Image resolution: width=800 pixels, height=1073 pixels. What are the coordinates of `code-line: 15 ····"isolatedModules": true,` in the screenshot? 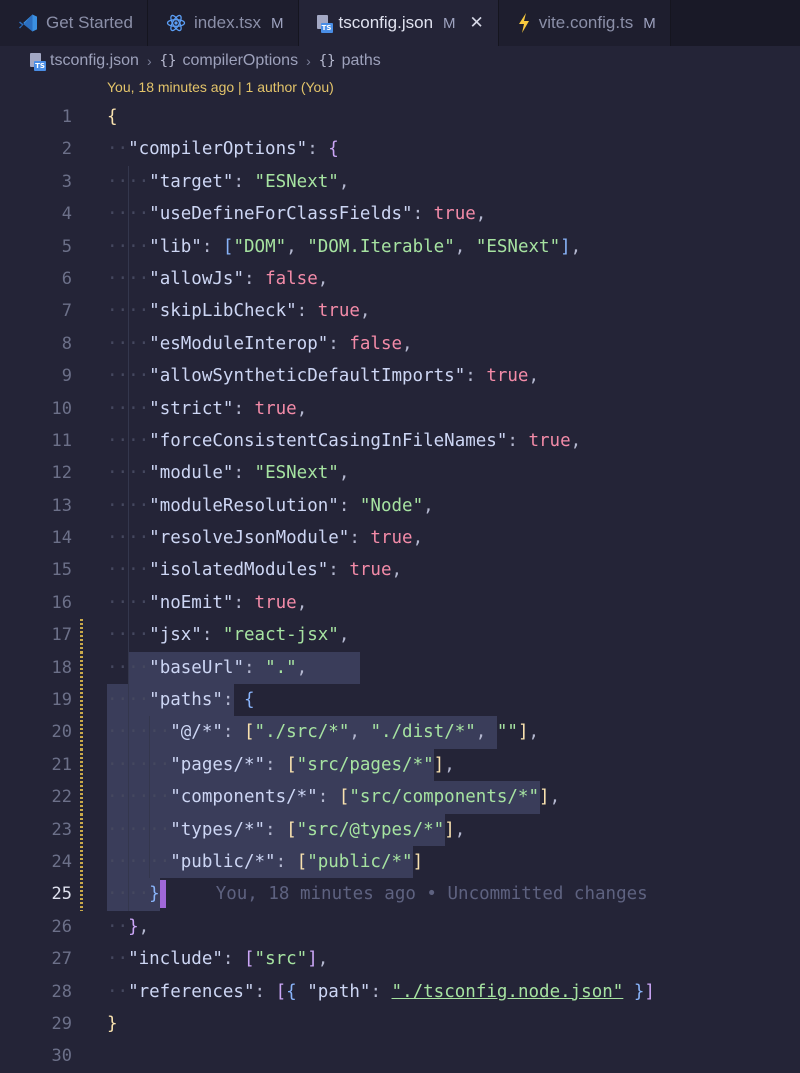 It's located at (400, 570).